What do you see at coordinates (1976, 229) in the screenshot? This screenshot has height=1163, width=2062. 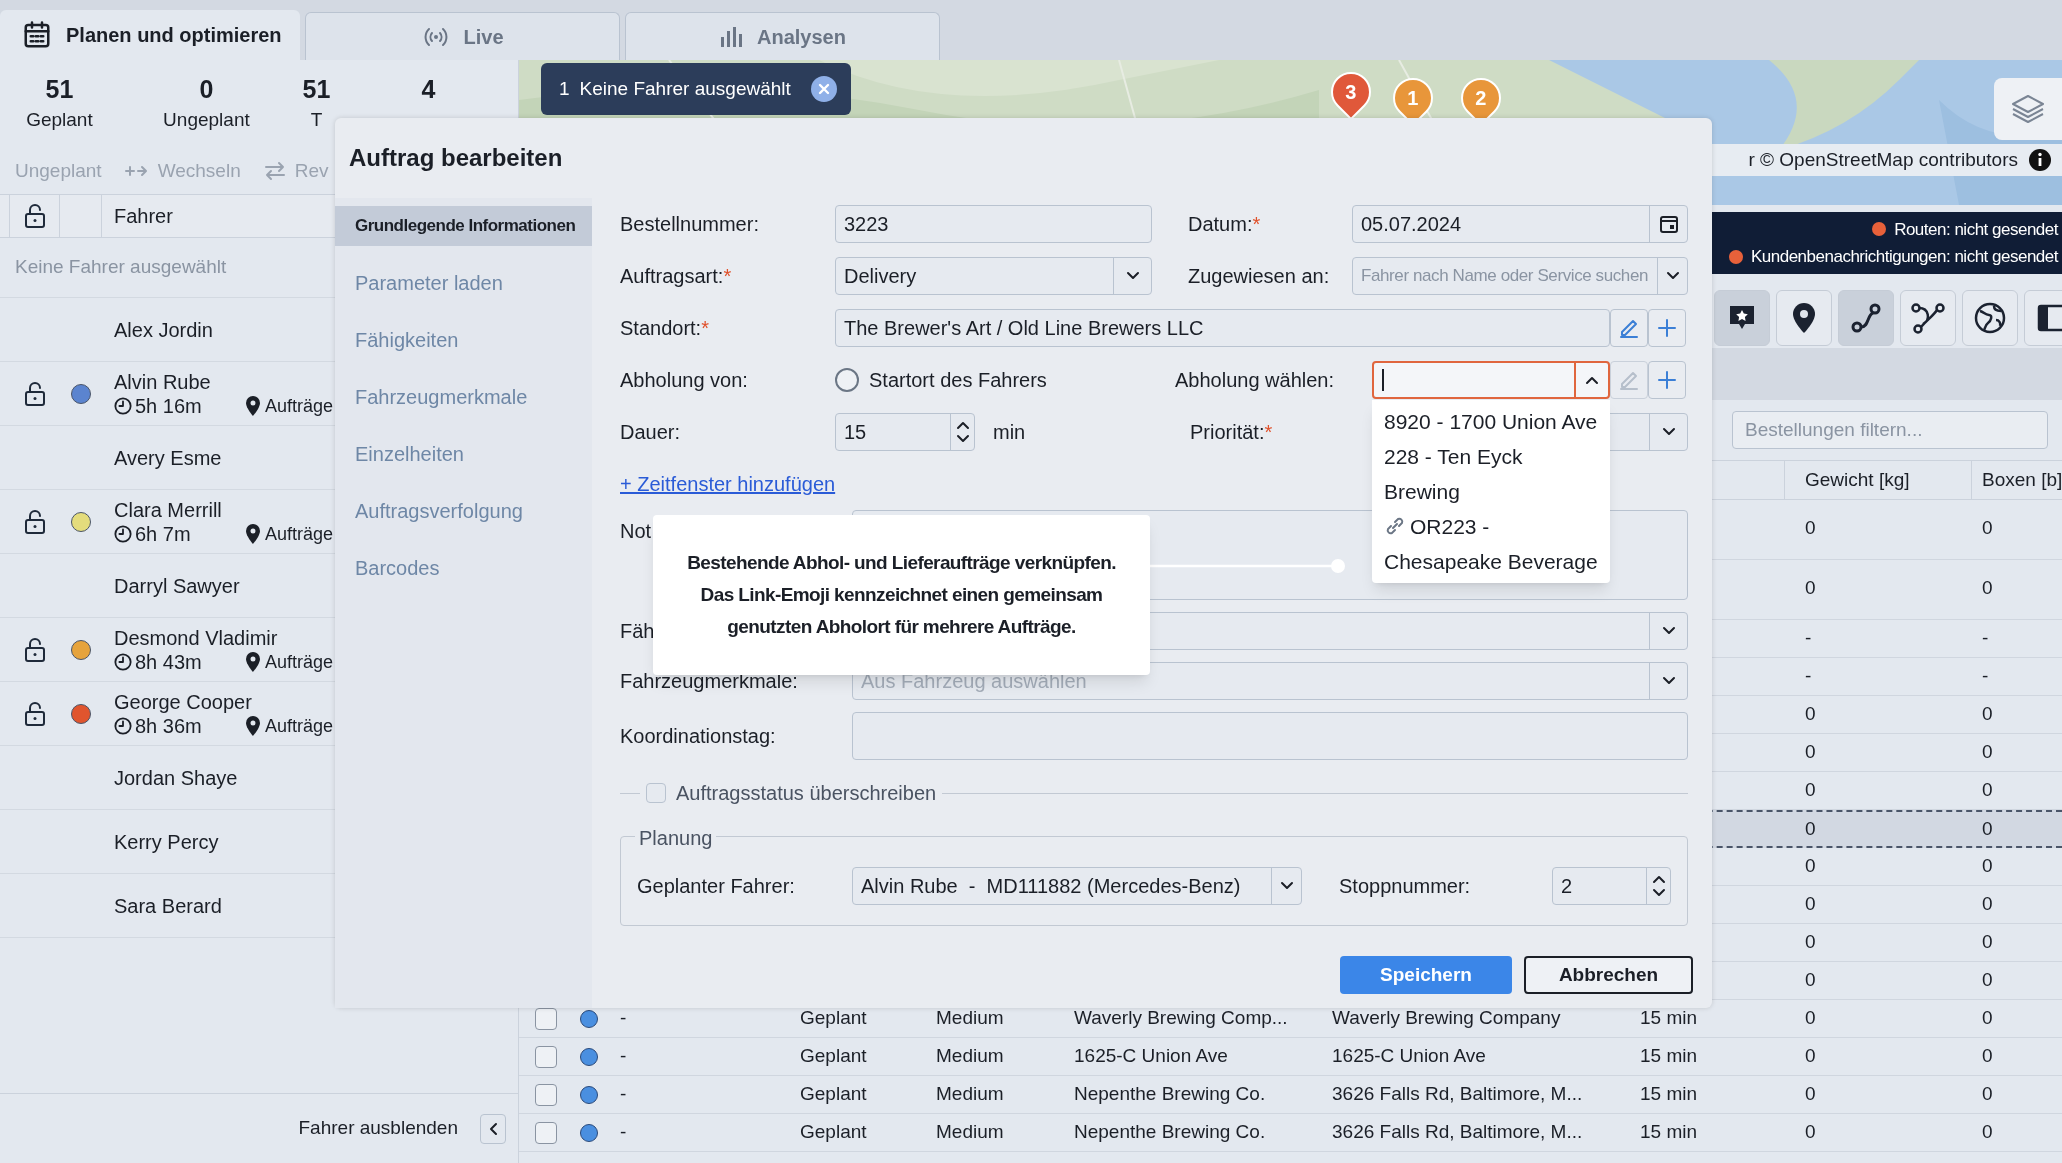 I see `status-text: Routen: nicht gesendet` at bounding box center [1976, 229].